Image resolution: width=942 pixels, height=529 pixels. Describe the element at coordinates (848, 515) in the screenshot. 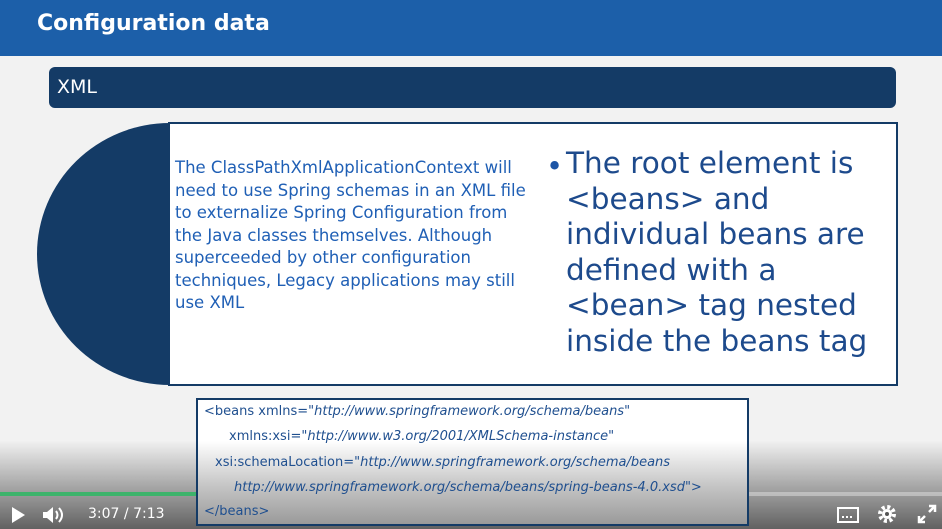

I see `subtitles-icon` at that location.